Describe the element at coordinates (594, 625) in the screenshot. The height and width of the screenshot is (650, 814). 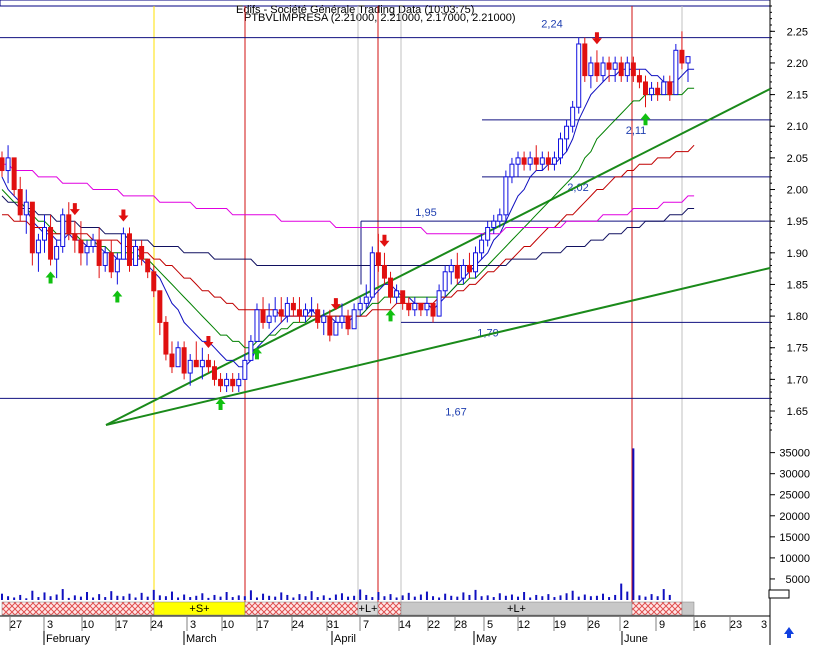
I see `x-day-label: 26` at that location.